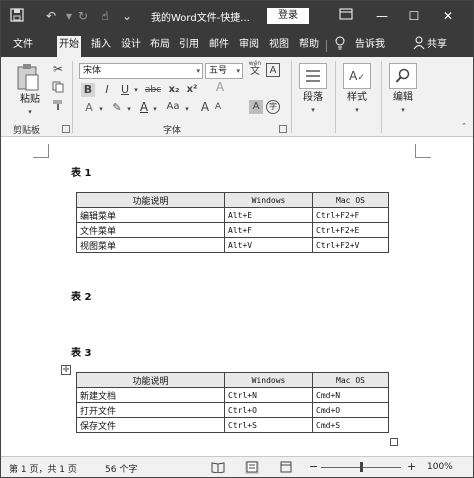 This screenshot has width=474, height=478. I want to click on font-launcher-icon, so click(283, 129).